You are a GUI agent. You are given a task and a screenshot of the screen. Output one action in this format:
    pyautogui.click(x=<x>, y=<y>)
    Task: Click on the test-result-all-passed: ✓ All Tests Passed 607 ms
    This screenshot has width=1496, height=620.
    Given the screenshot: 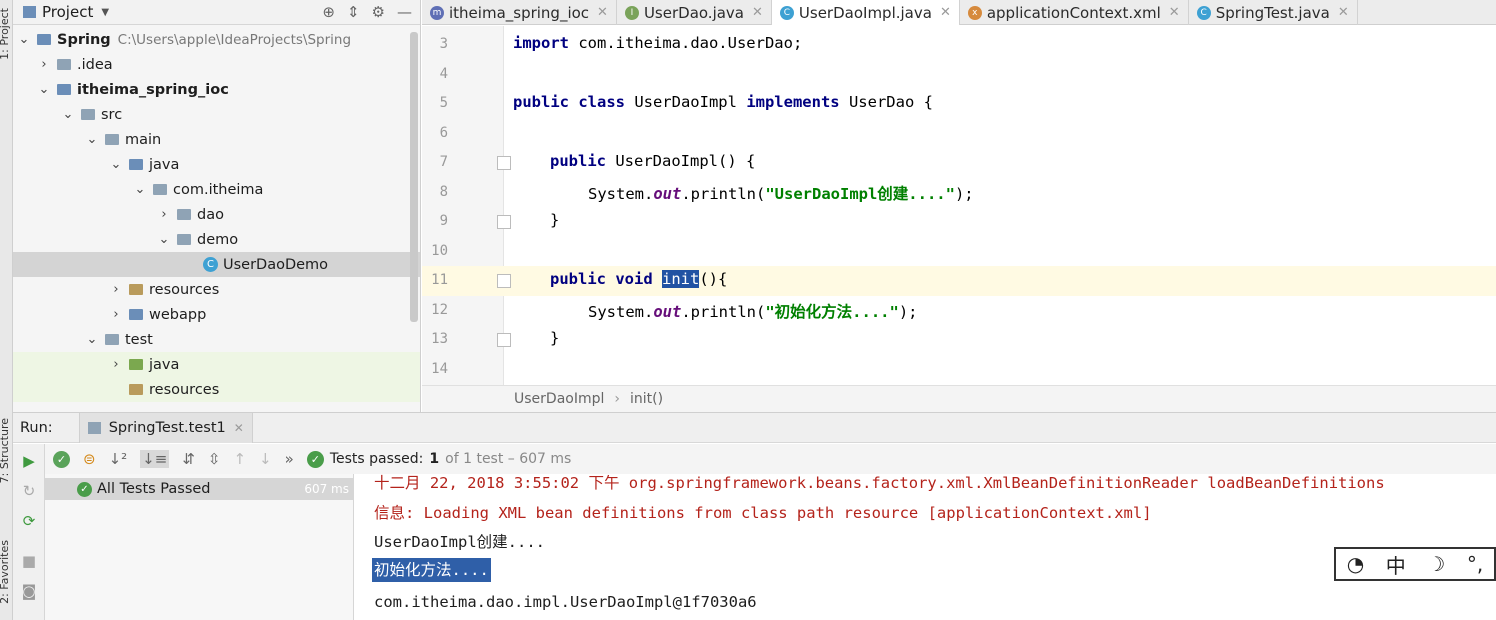 What is the action you would take?
    pyautogui.click(x=199, y=489)
    